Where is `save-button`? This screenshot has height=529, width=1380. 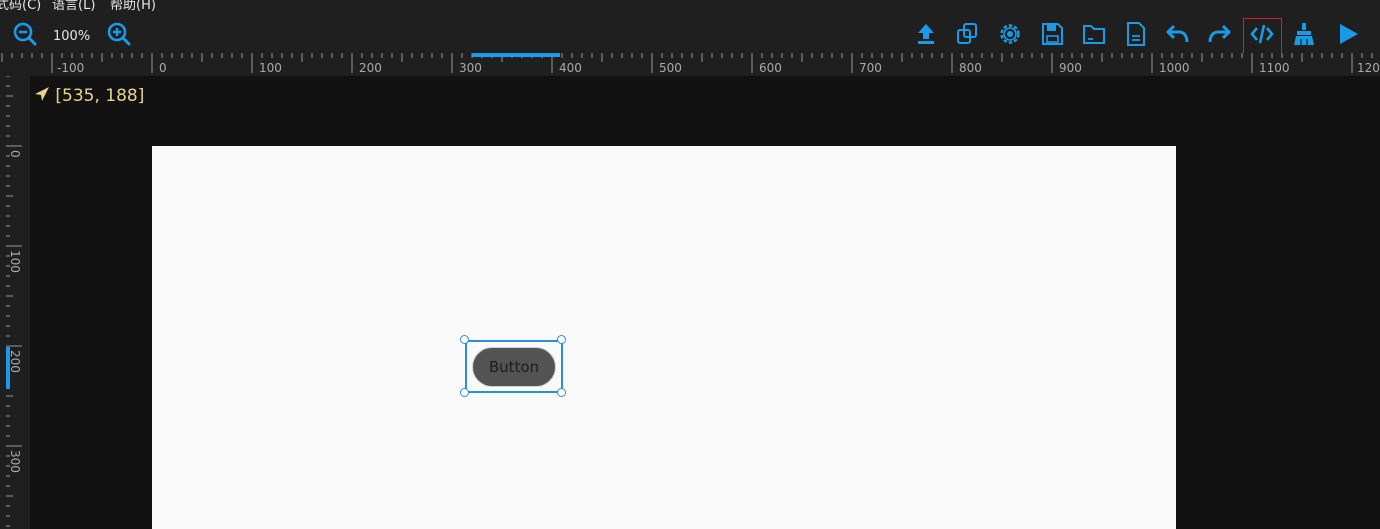 save-button is located at coordinates (1052, 34).